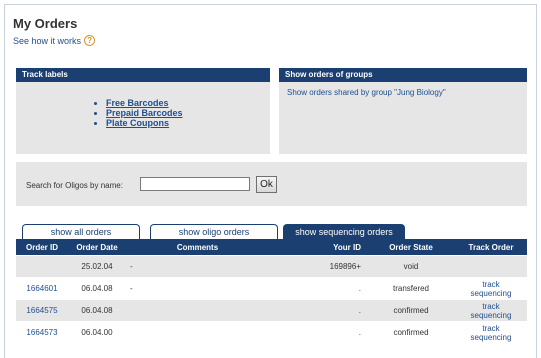  I want to click on tab-all-orders: show all orders, so click(81, 231).